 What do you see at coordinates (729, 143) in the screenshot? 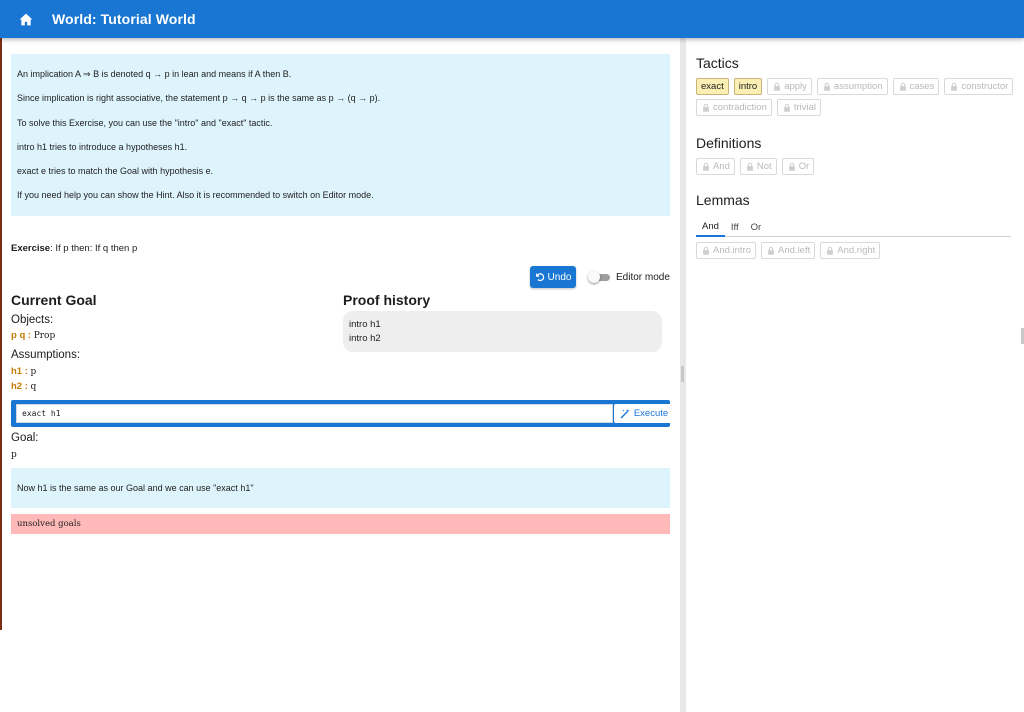
I see `definitions-heading: Definitions` at bounding box center [729, 143].